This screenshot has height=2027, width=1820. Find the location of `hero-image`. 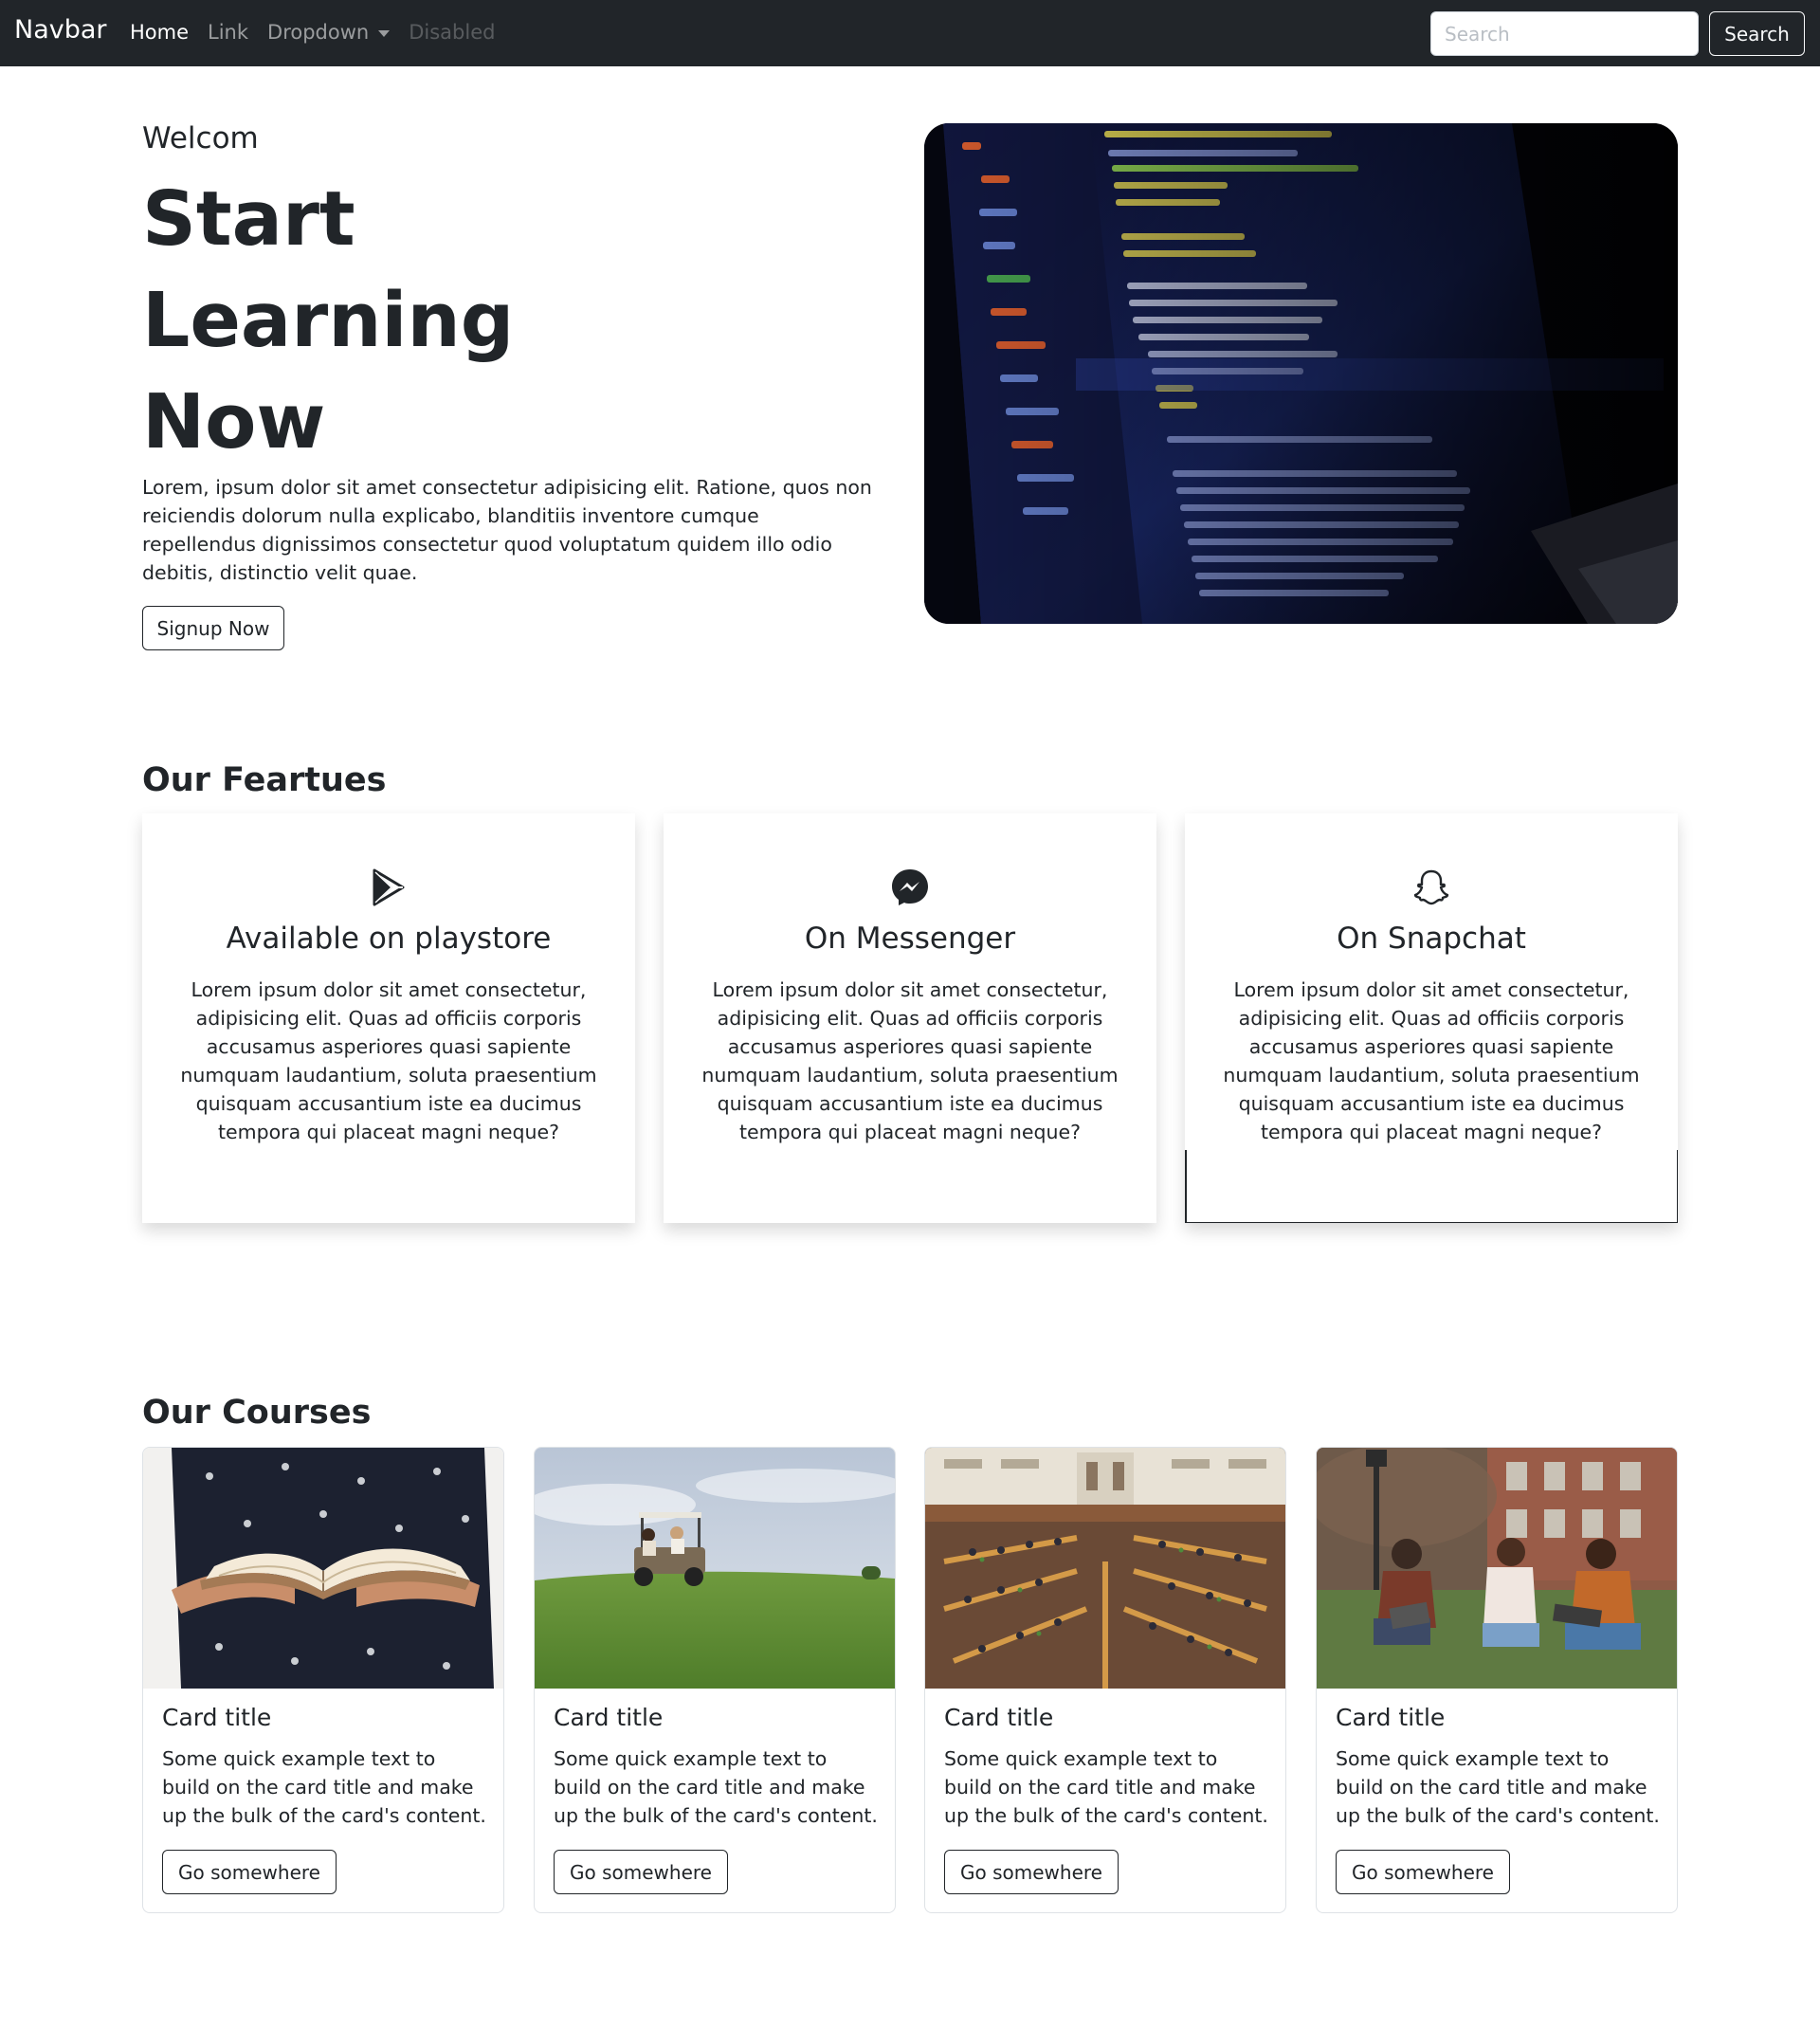

hero-image is located at coordinates (1301, 373).